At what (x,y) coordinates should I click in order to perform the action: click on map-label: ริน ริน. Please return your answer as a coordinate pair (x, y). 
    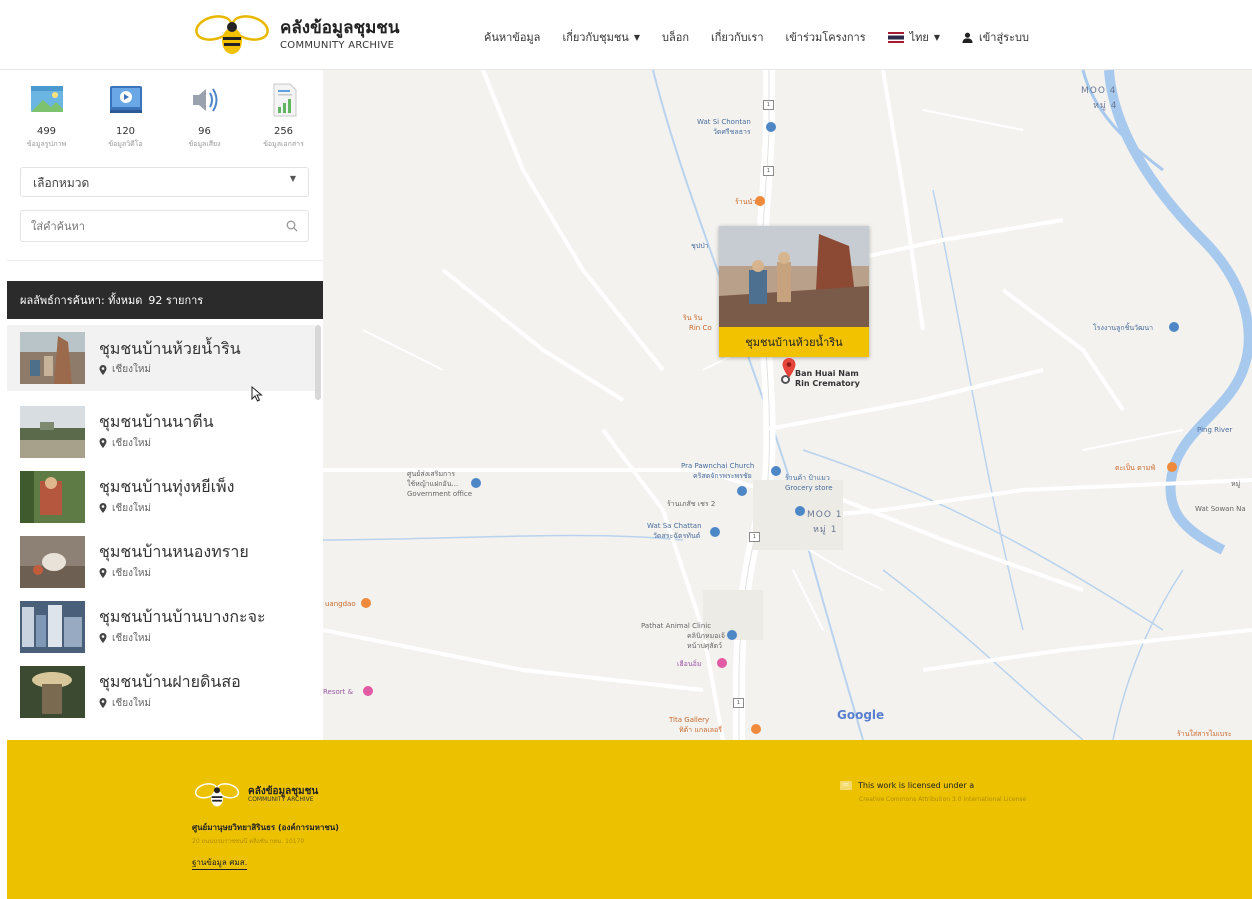
    Looking at the image, I should click on (693, 318).